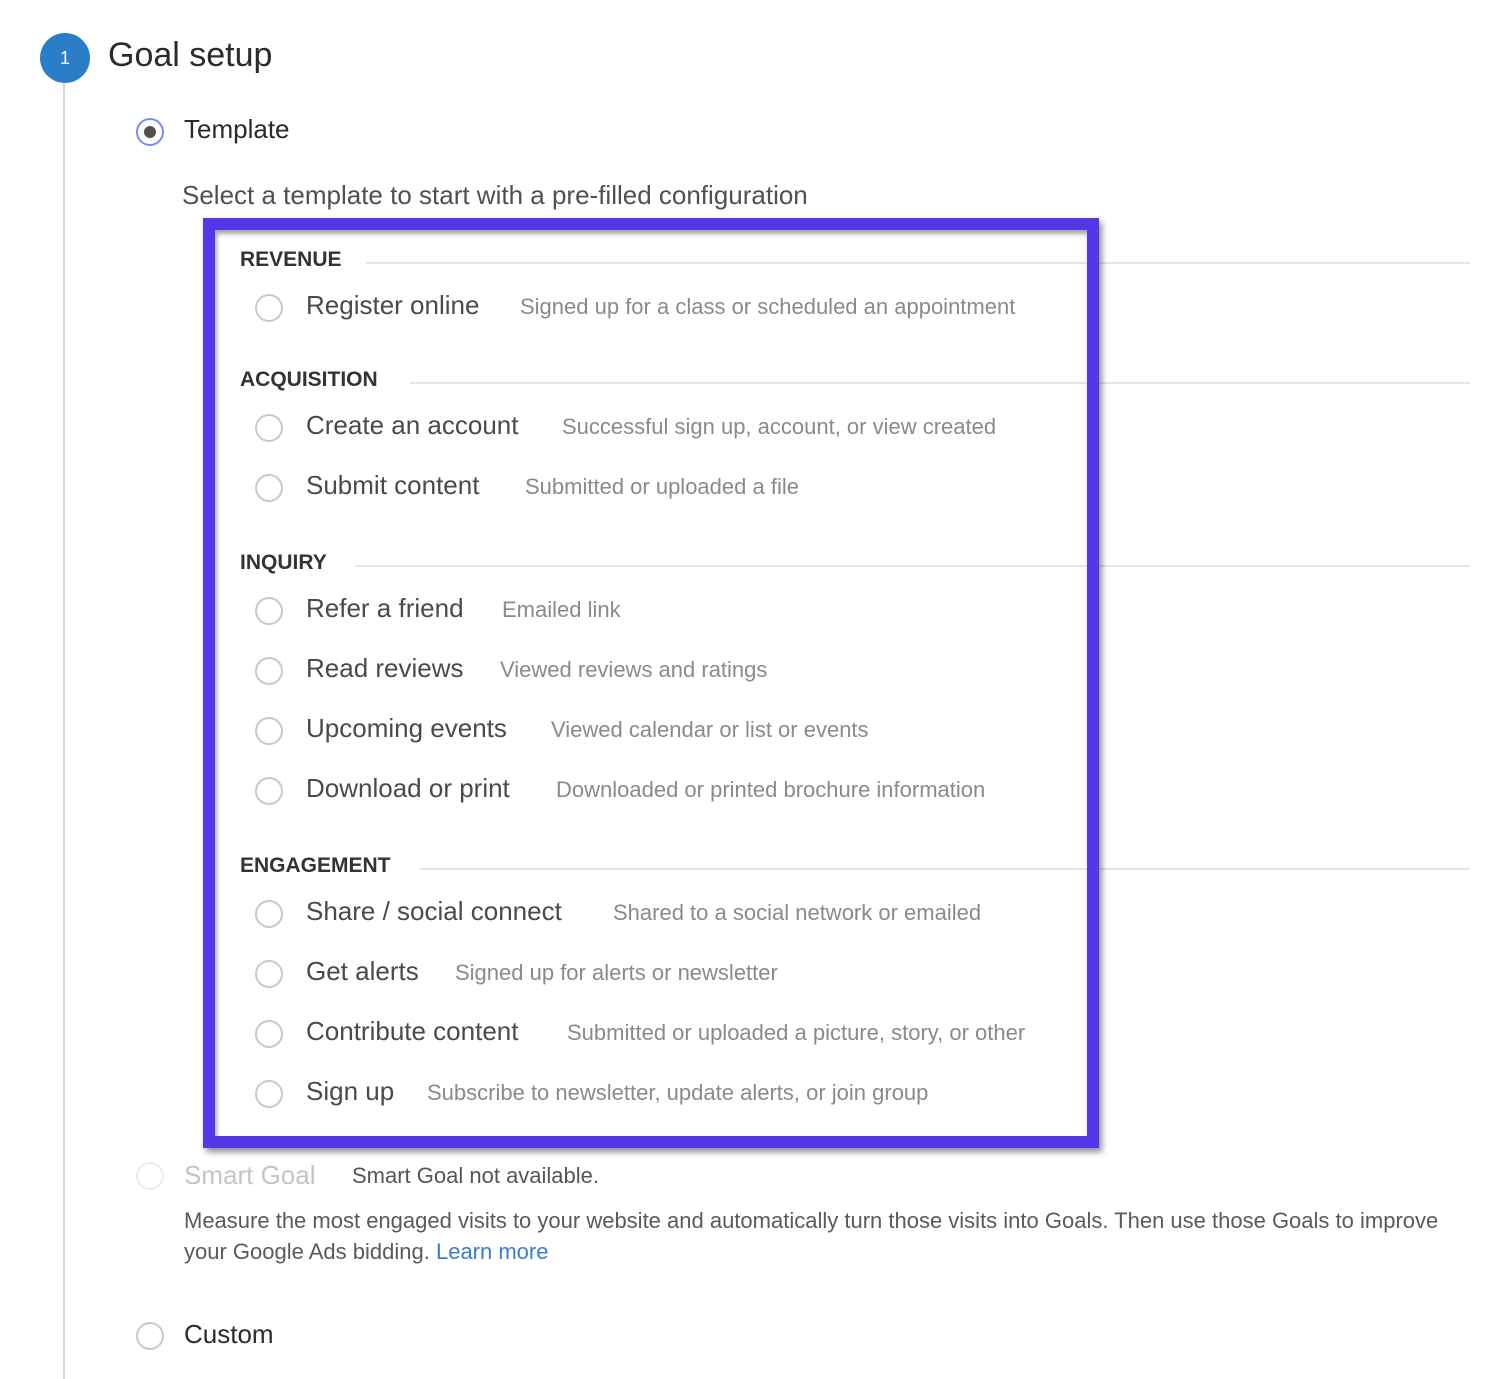  I want to click on smart-goal-note: Smart Goal not available., so click(476, 1175).